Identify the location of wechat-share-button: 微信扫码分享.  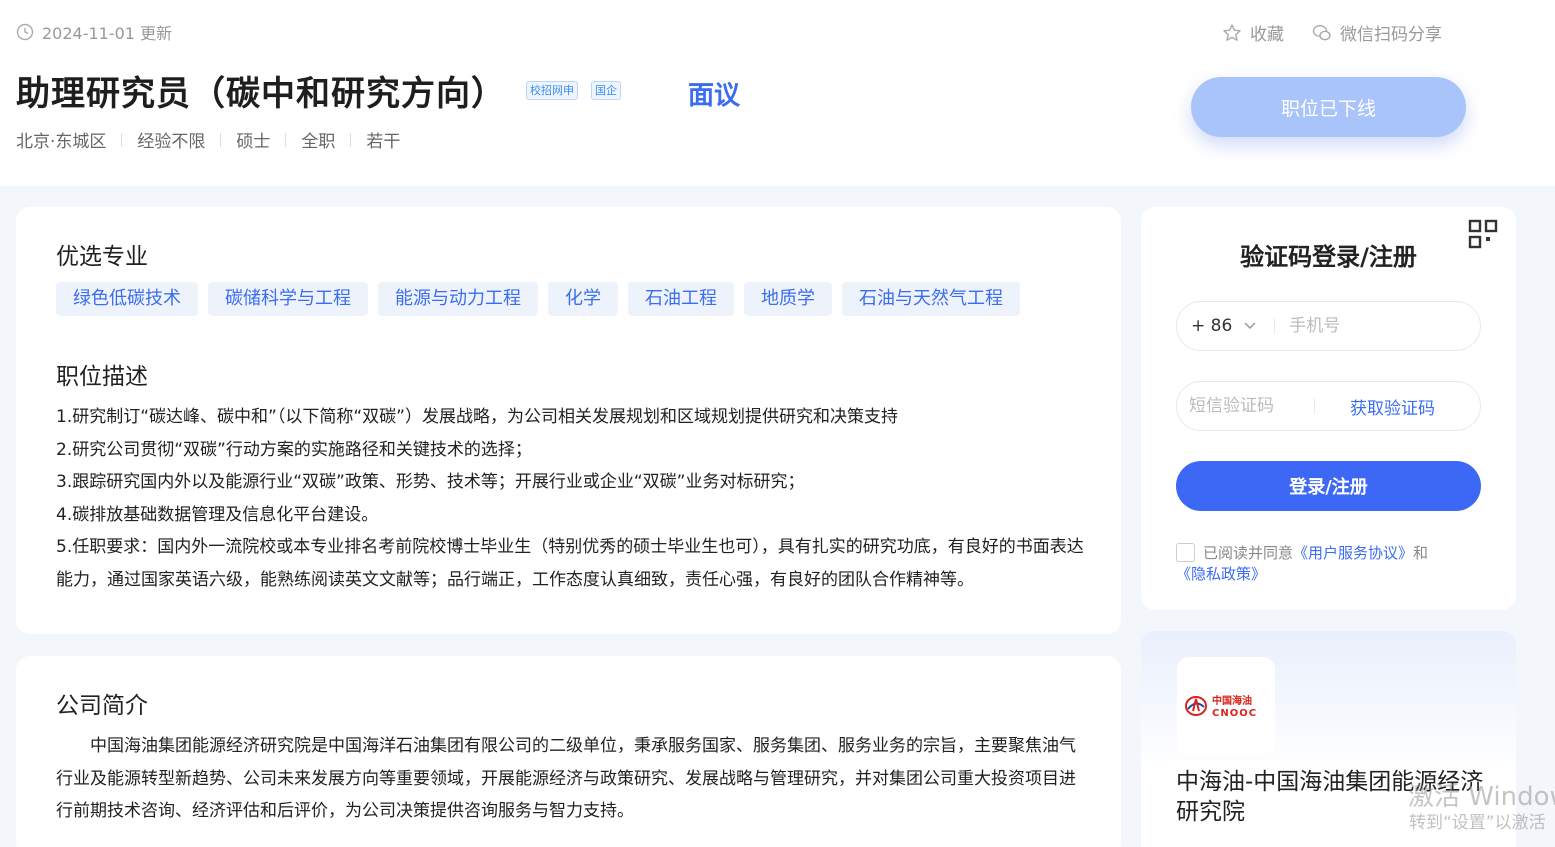
(1377, 32).